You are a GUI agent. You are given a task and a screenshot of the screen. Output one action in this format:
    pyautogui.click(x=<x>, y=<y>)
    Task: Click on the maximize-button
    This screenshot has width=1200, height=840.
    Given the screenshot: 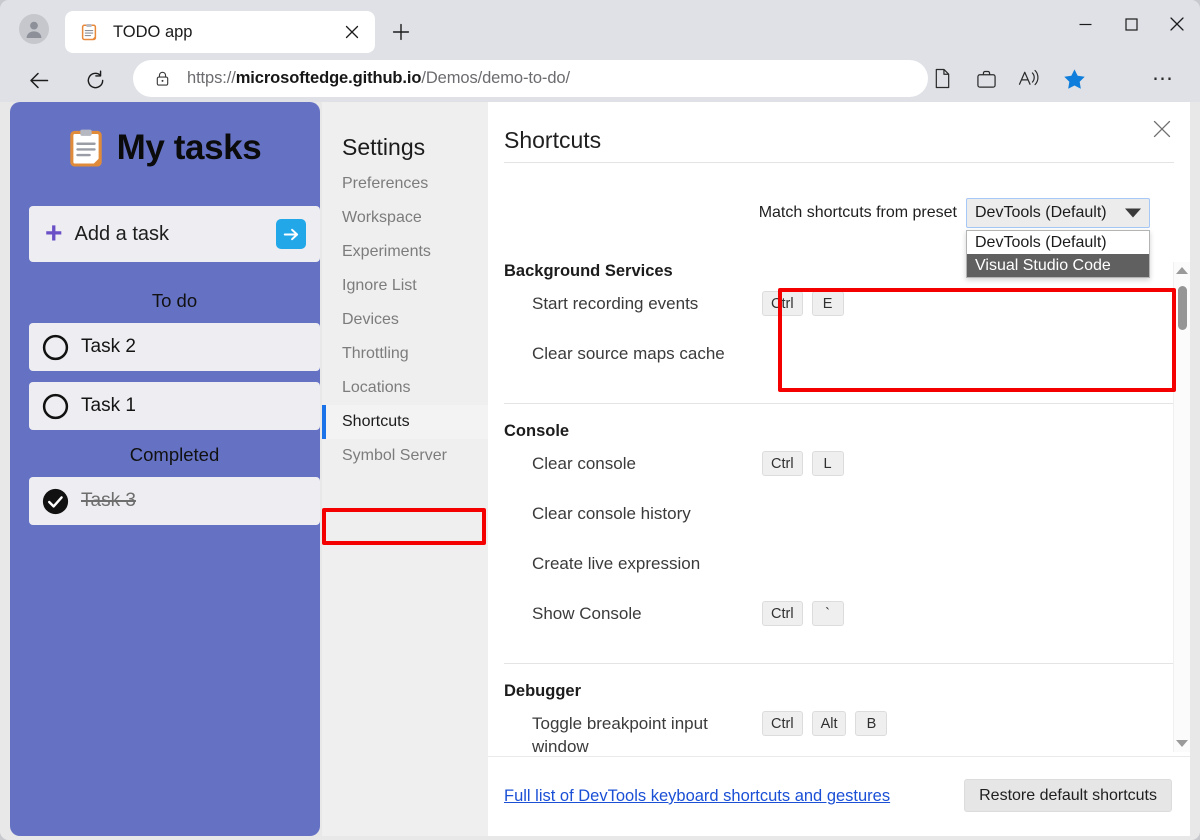 What is the action you would take?
    pyautogui.click(x=1131, y=24)
    